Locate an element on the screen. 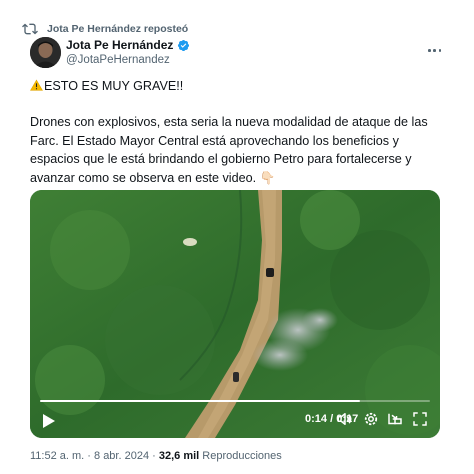 The image size is (474, 474). post-date: 8 abr. 2024 is located at coordinates (121, 456).